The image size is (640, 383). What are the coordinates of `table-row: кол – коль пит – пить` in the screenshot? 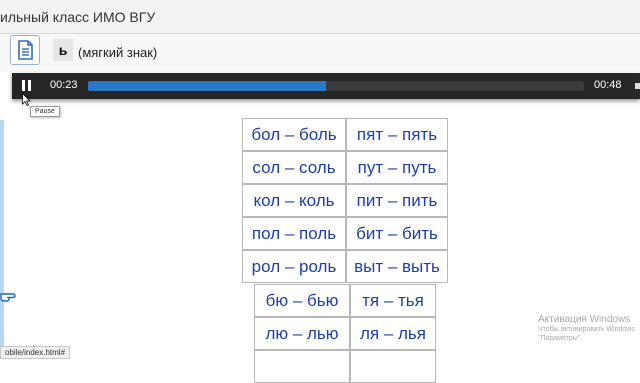 It's located at (345, 200).